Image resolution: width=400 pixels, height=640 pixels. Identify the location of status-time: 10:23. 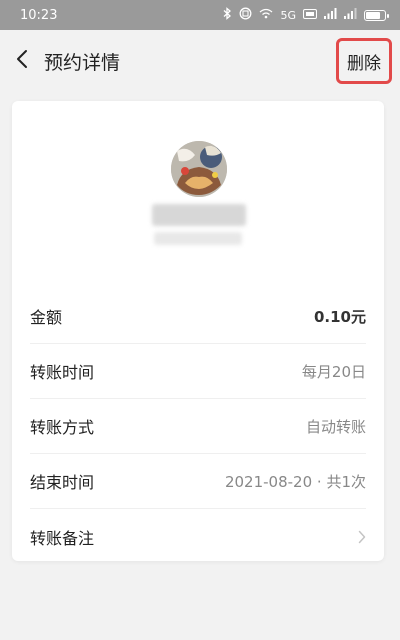
(39, 15).